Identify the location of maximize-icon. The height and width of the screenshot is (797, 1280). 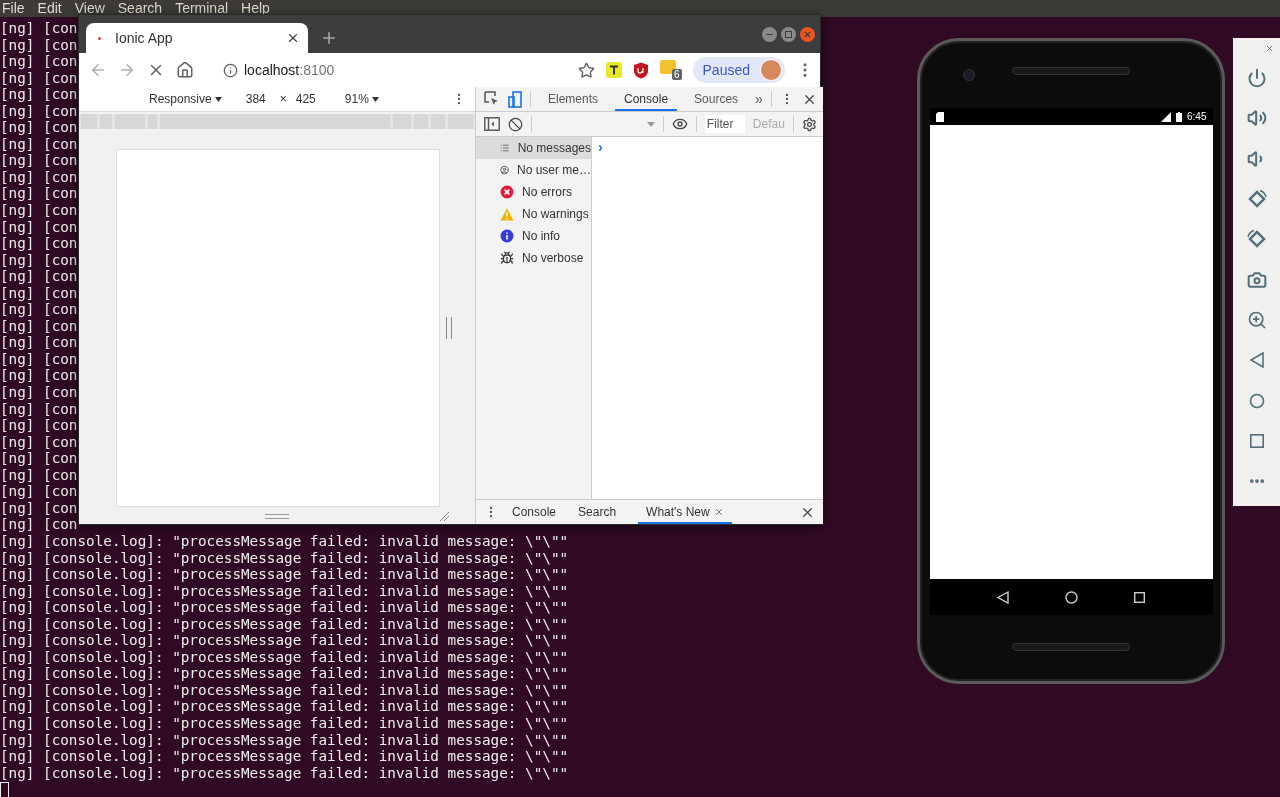
(788, 34).